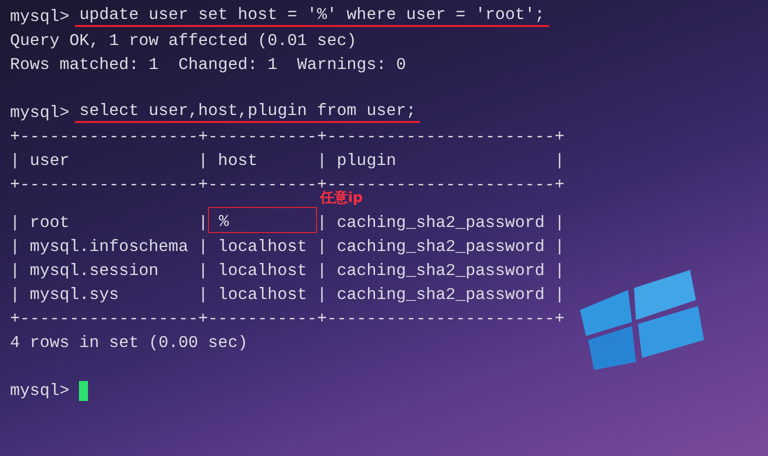 This screenshot has height=456, width=768. What do you see at coordinates (208, 65) in the screenshot?
I see `output-text: Rows matched: 1 Changed: 1 Warnings: 0` at bounding box center [208, 65].